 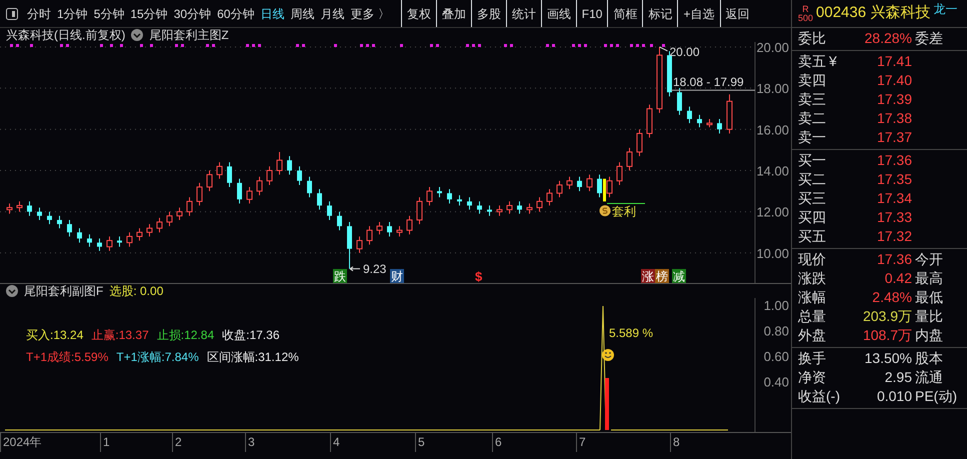 I want to click on period-tab: 15分钟, so click(x=149, y=13).